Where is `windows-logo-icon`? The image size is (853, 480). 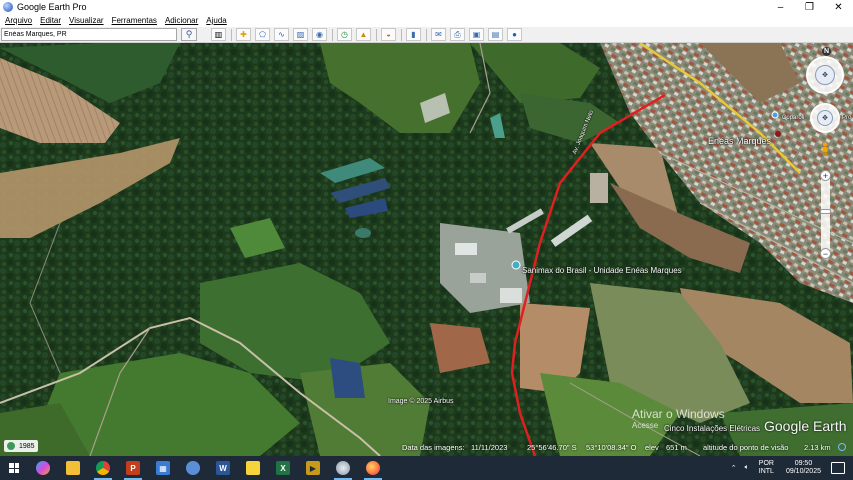 windows-logo-icon is located at coordinates (14, 468).